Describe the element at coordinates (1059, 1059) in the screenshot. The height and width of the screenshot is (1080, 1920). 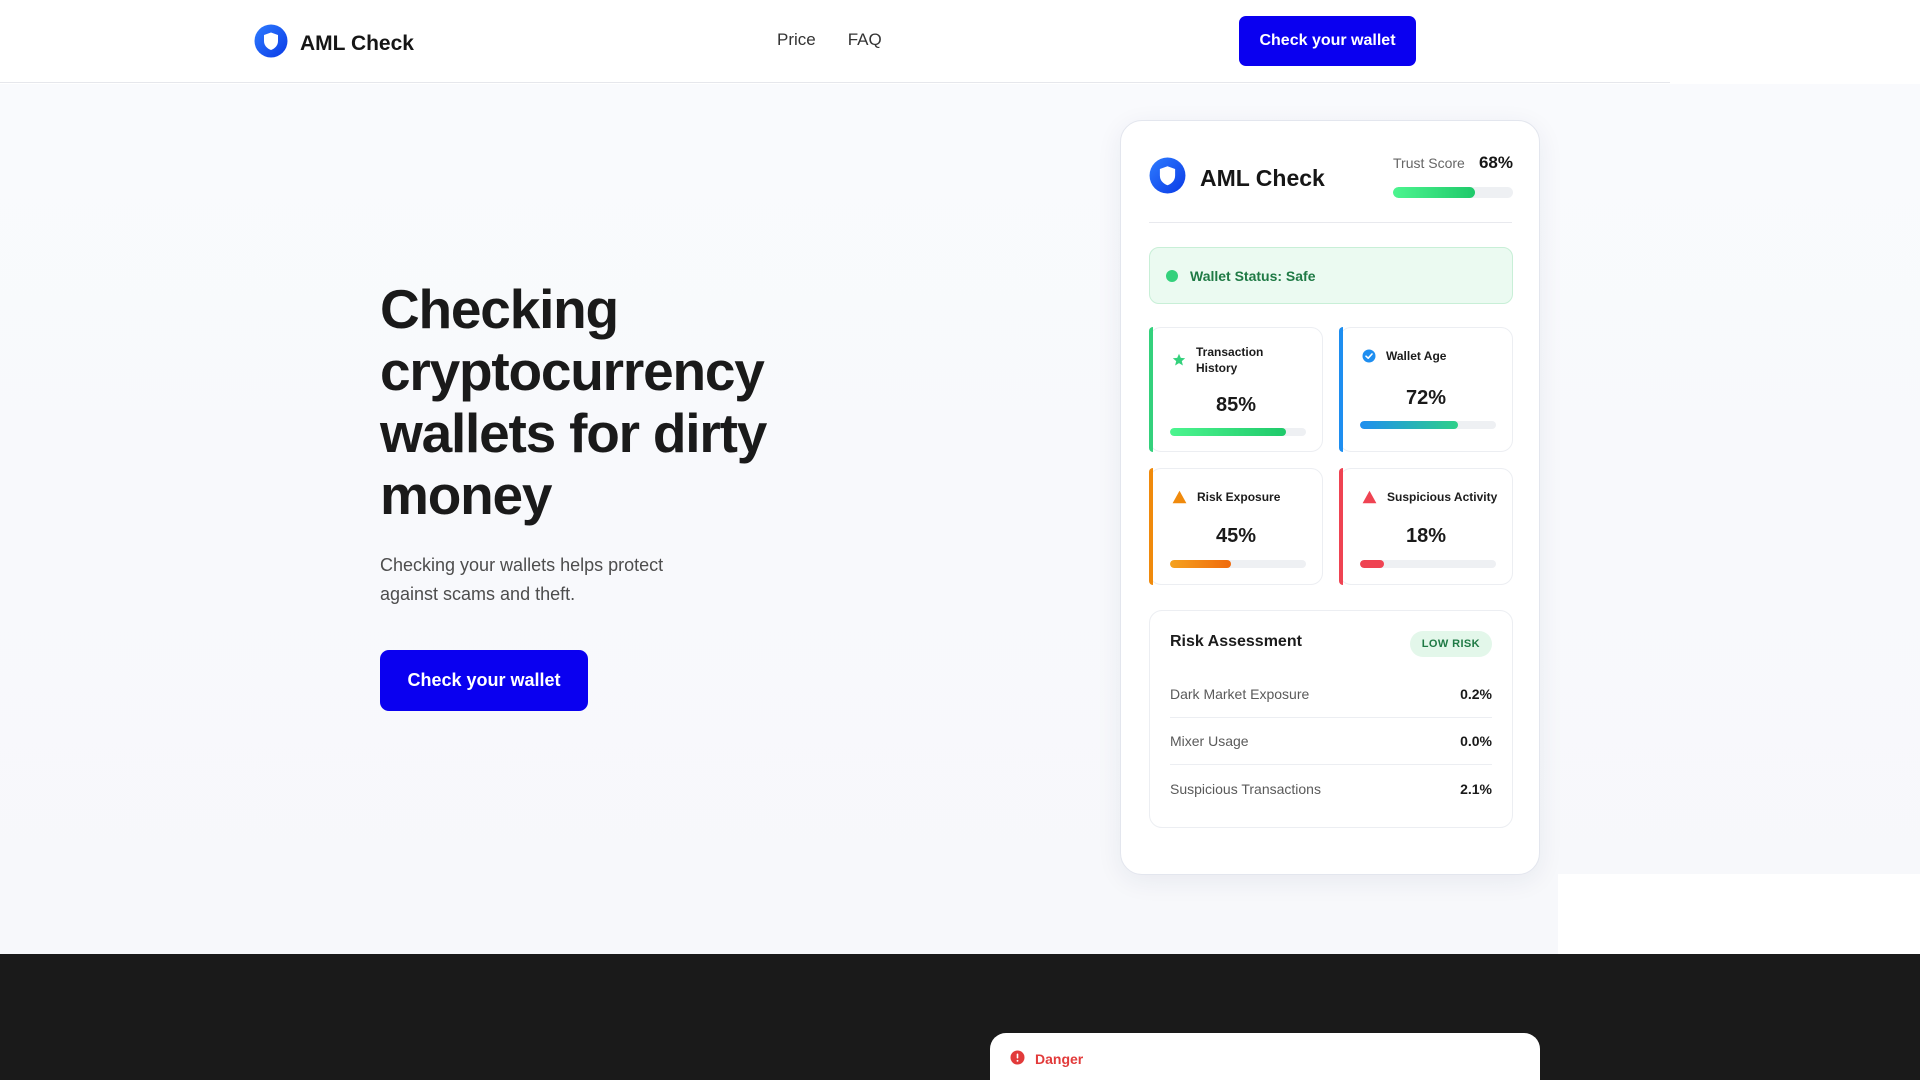
I see `danger-label: Danger` at that location.